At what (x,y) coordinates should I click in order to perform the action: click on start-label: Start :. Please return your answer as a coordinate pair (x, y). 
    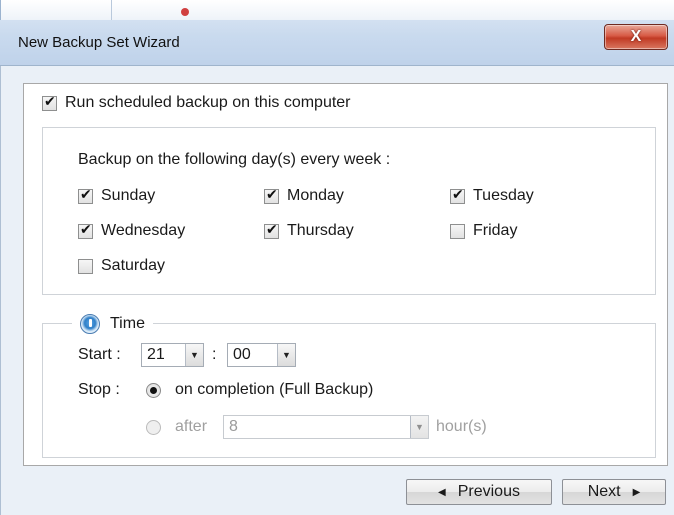
    Looking at the image, I should click on (99, 354).